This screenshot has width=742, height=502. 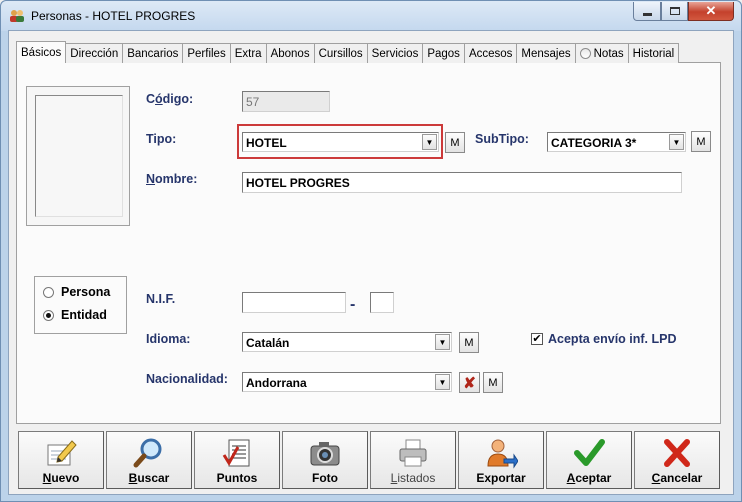 I want to click on persona-radio: Persona, so click(x=76, y=292).